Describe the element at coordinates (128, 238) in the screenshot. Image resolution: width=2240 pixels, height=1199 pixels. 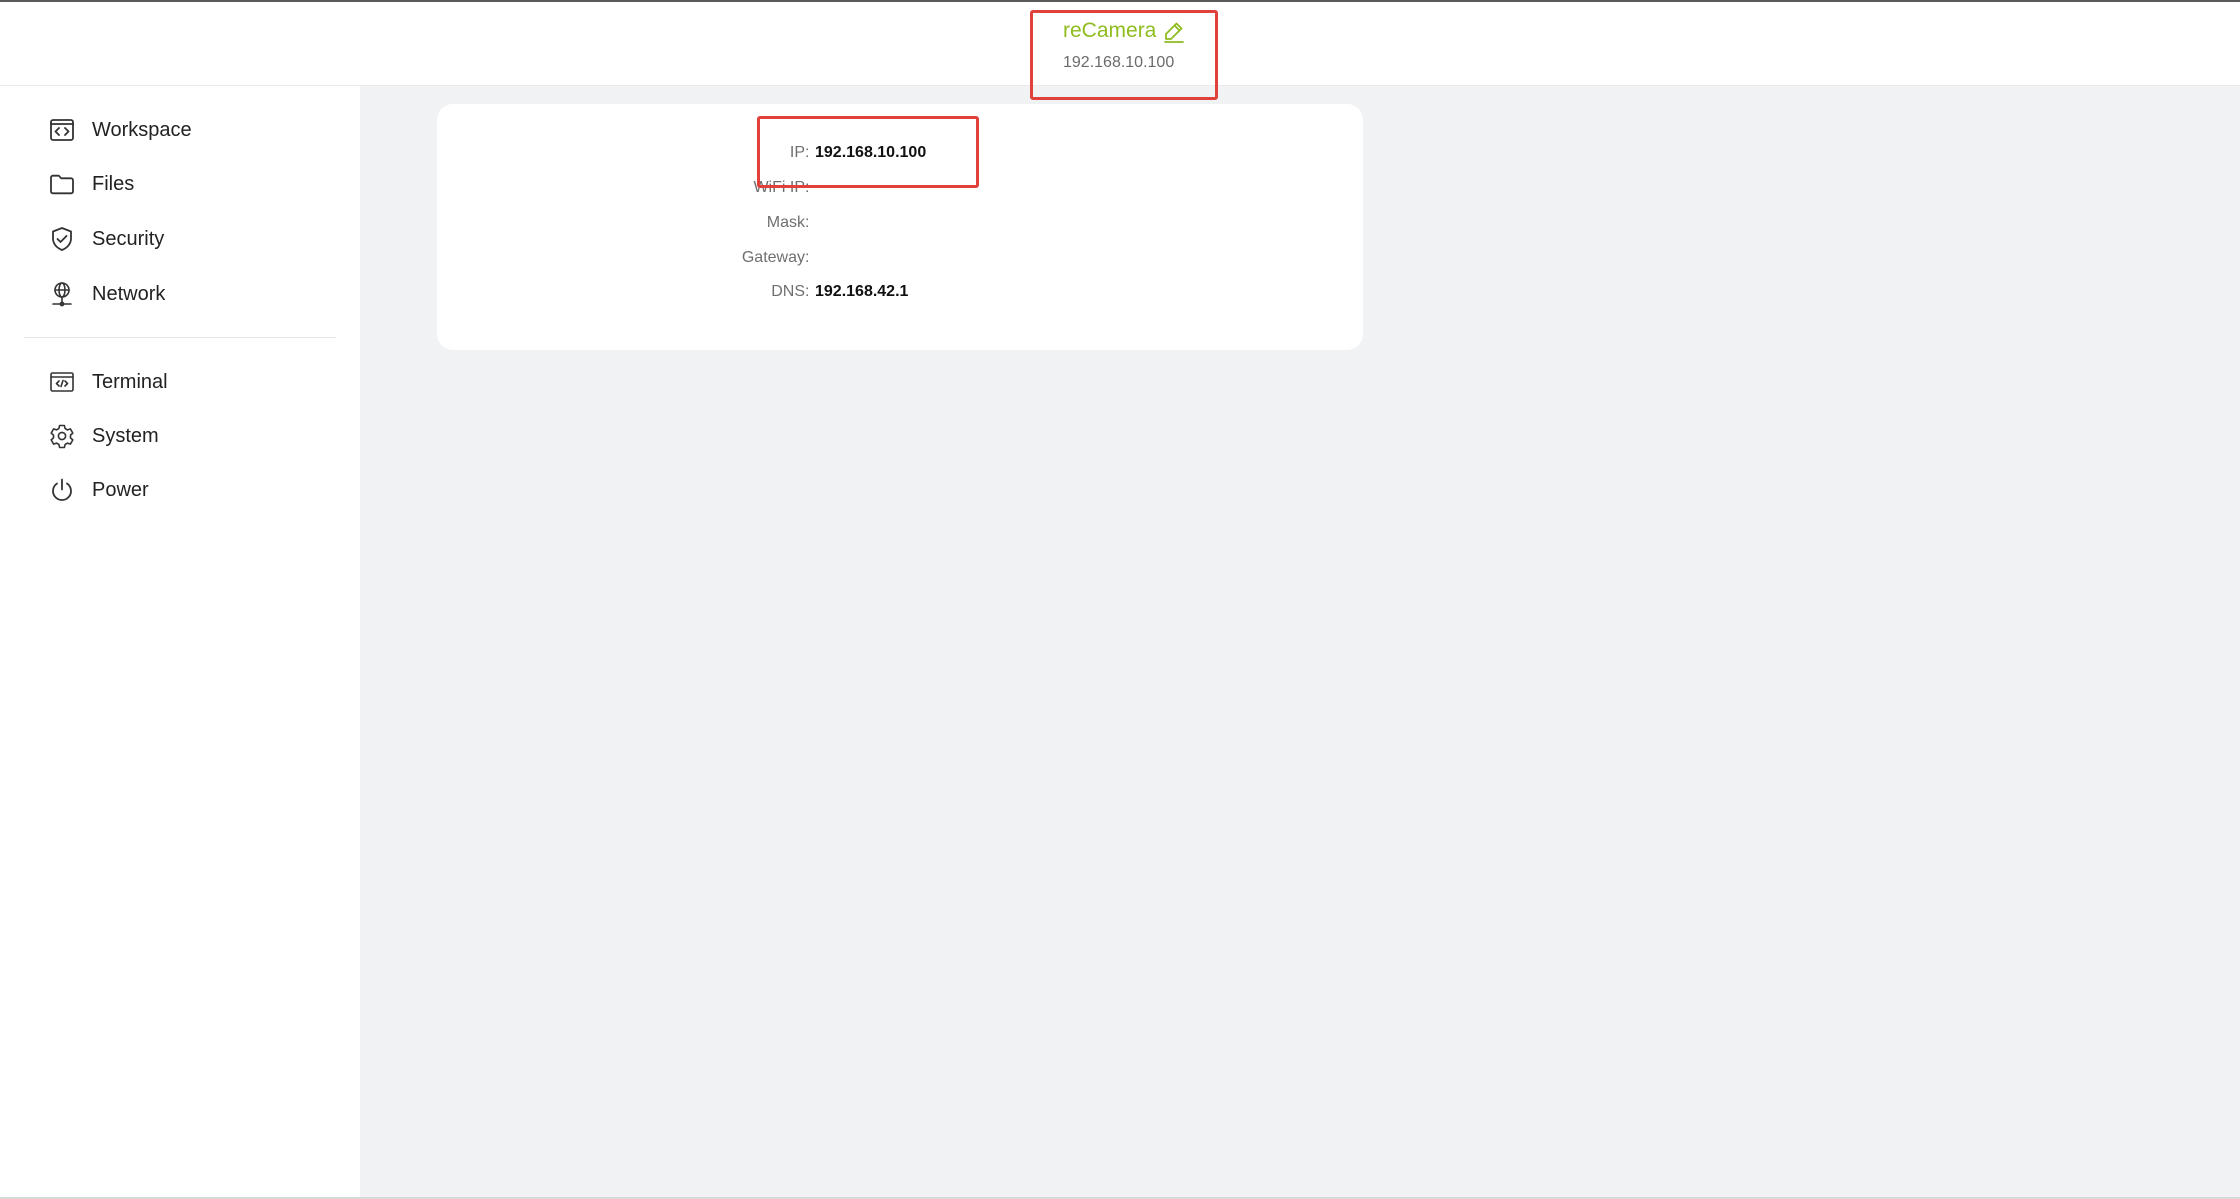
I see `sidebar-item-label: Security` at that location.